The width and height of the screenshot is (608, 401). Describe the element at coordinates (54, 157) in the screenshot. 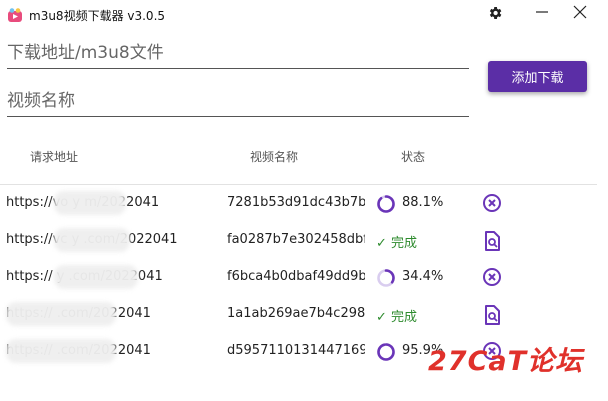

I see `column-header-url: 请求地址` at that location.